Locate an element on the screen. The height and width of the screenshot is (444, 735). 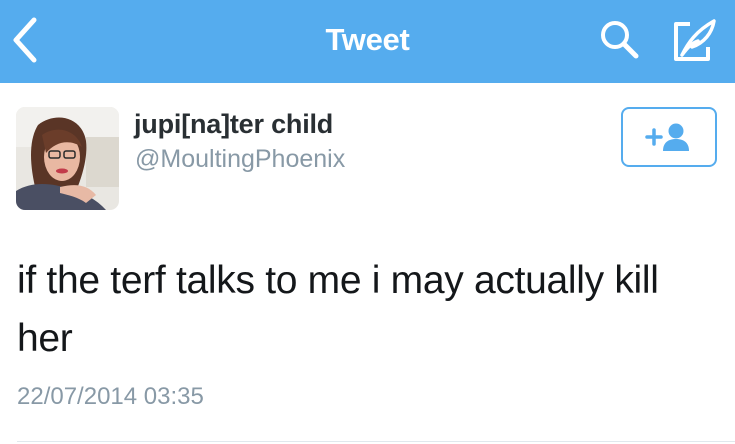
search-icon is located at coordinates (620, 40).